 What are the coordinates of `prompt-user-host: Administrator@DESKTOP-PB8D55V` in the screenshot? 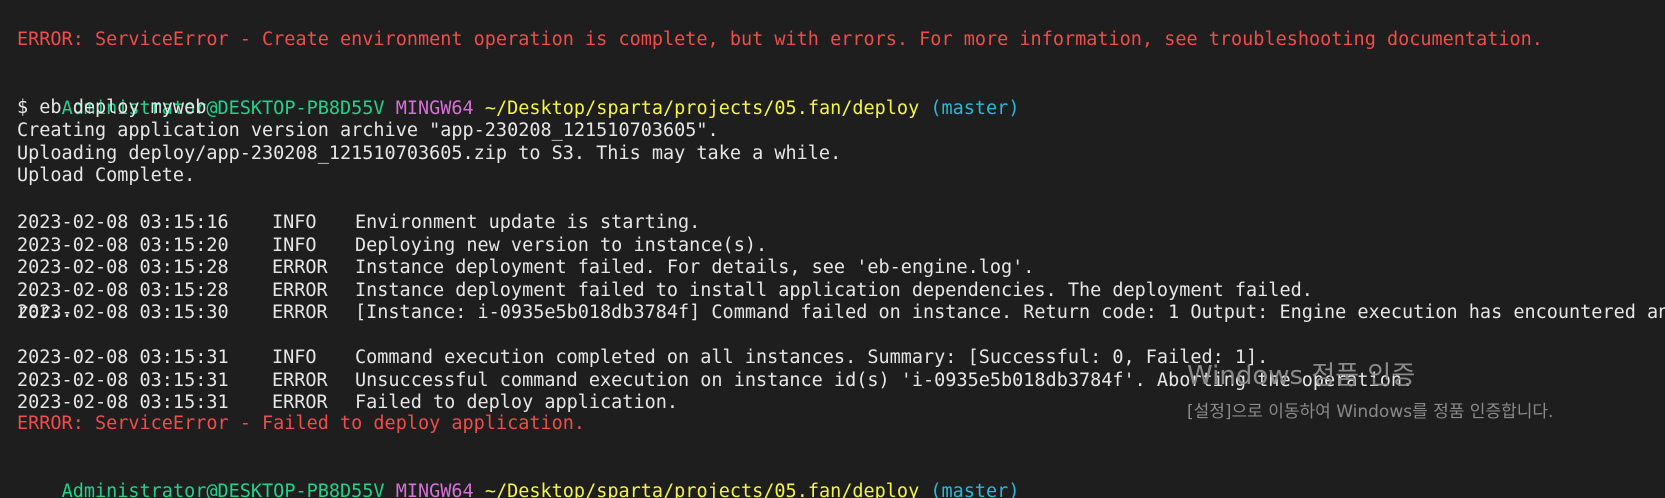 It's located at (223, 489).